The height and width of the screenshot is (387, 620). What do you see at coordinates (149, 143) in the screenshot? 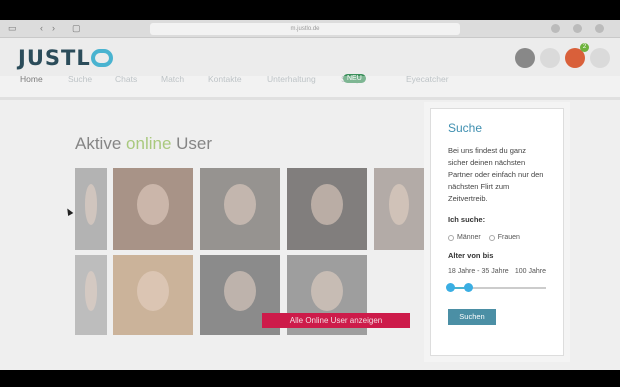
I see `title-online: online` at bounding box center [149, 143].